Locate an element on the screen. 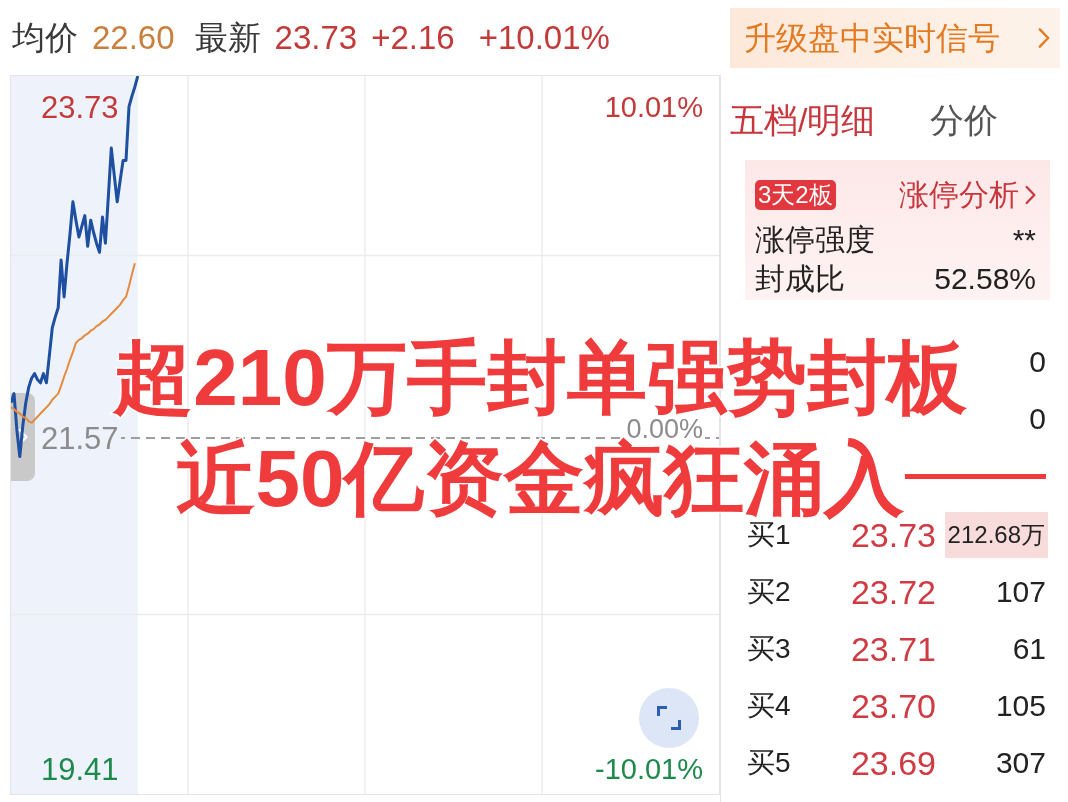  order-volume: 107 is located at coordinates (1020, 591).